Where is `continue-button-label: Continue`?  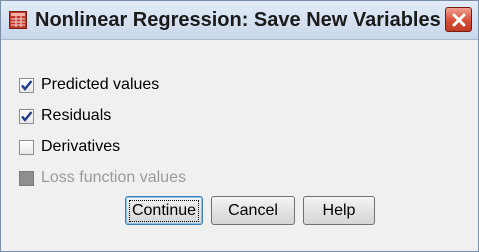
continue-button-label: Continue is located at coordinates (164, 210).